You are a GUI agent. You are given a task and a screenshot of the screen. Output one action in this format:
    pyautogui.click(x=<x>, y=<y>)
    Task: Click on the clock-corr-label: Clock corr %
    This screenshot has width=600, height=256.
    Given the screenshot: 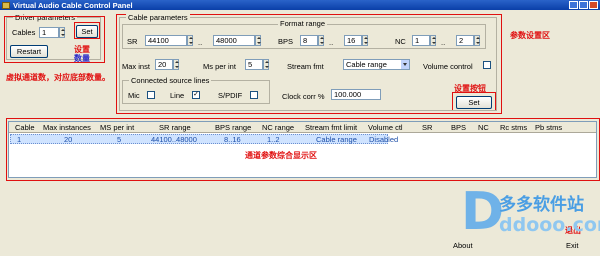 What is the action you would take?
    pyautogui.click(x=303, y=96)
    